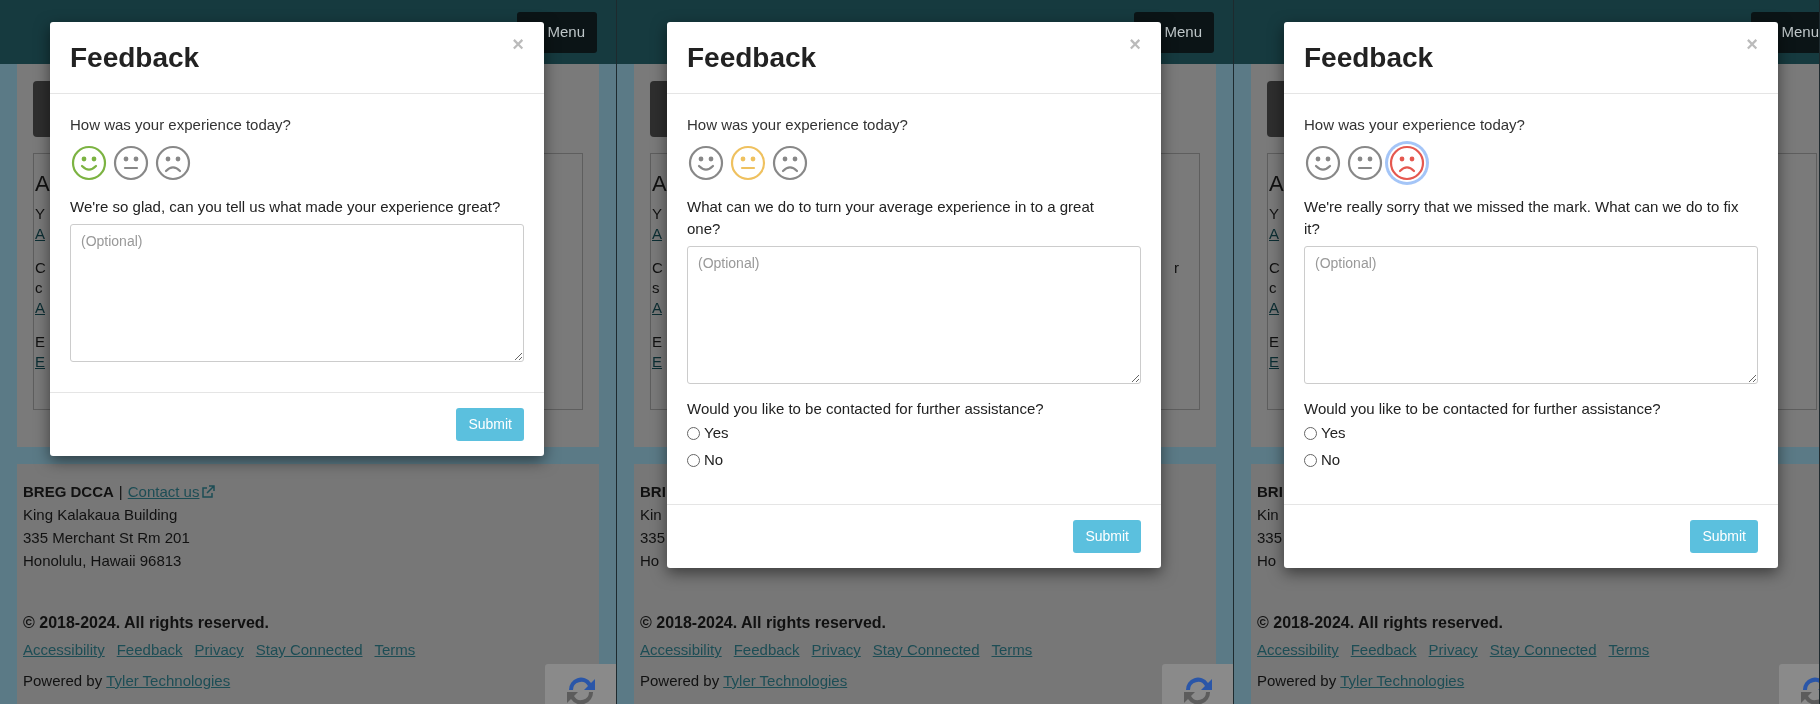 This screenshot has width=1820, height=704. What do you see at coordinates (1522, 218) in the screenshot?
I see `prompt-text: We're really sorry that we missed the mark. What can we do to fix it?` at bounding box center [1522, 218].